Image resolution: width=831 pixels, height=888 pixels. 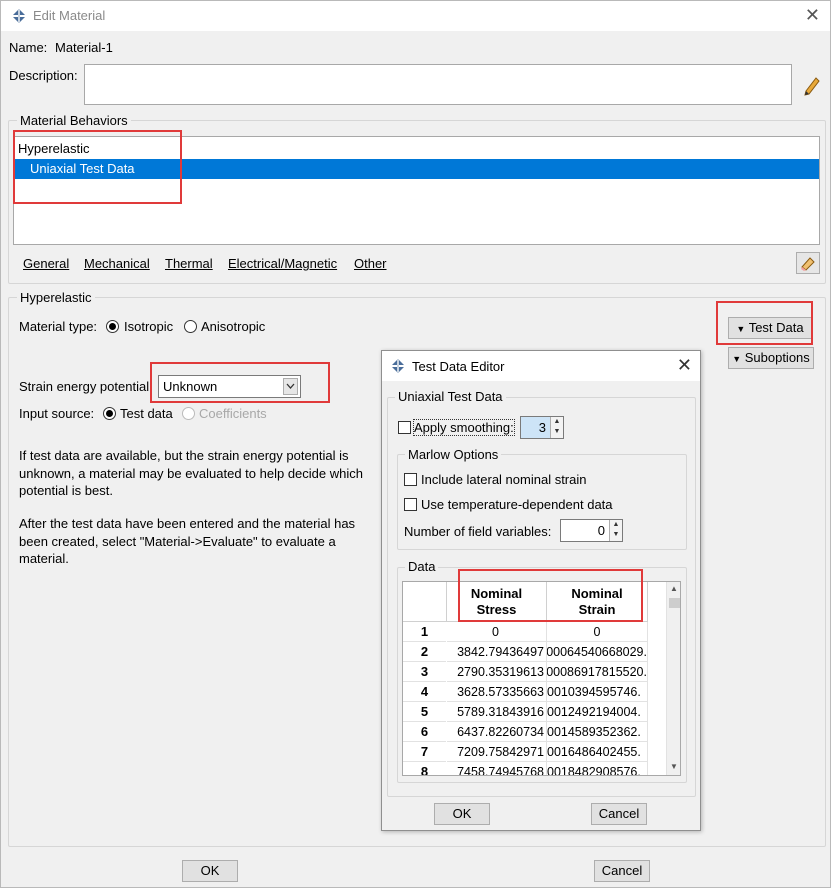 I want to click on menu-mechanical: Mechanical, so click(x=117, y=263).